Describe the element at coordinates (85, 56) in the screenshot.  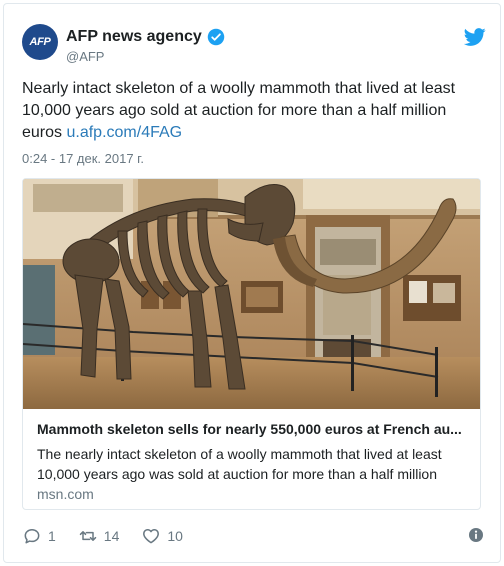
I see `account-handle: @AFP` at that location.